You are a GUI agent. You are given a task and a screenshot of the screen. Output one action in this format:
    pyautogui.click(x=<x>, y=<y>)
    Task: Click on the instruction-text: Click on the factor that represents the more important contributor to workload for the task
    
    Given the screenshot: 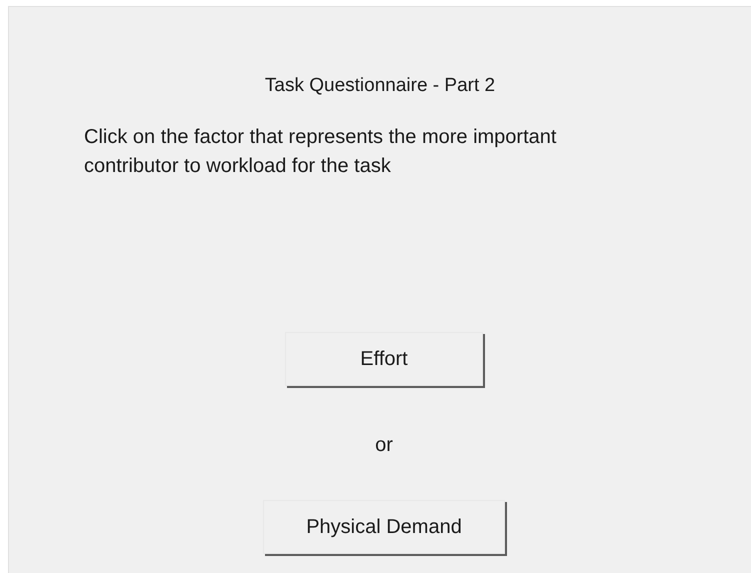 What is the action you would take?
    pyautogui.click(x=321, y=151)
    